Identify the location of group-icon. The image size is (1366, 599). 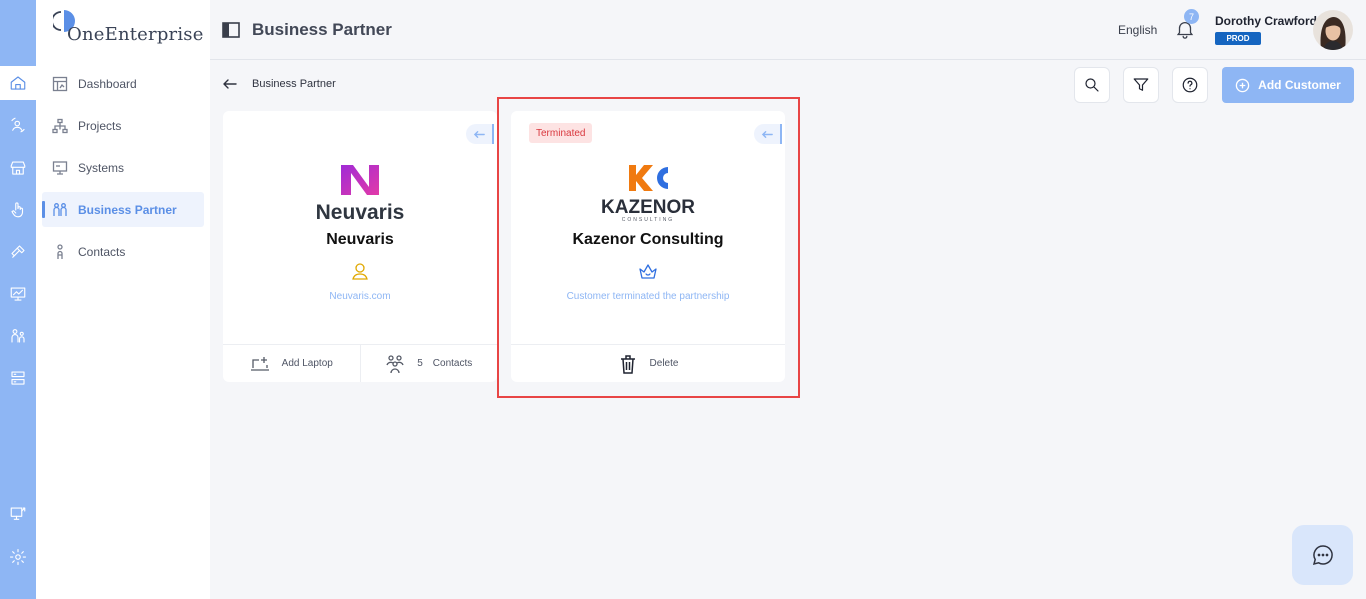
(395, 363).